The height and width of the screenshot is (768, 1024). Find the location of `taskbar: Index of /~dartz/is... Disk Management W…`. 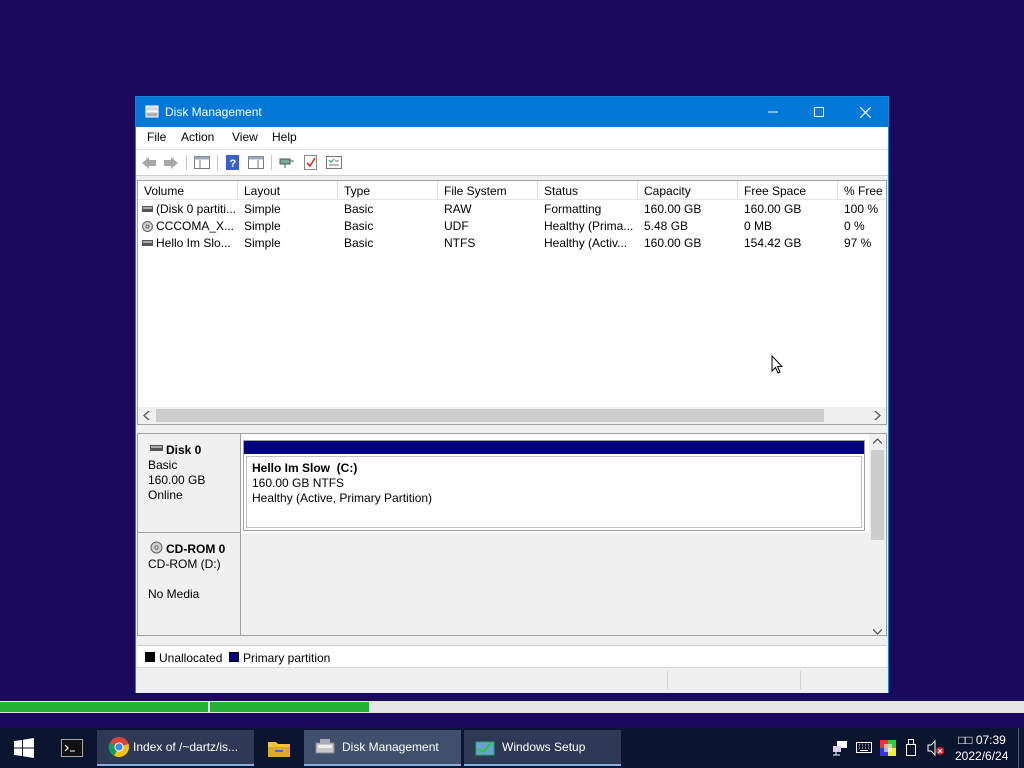

taskbar: Index of /~dartz/is... Disk Management W… is located at coordinates (512, 748).